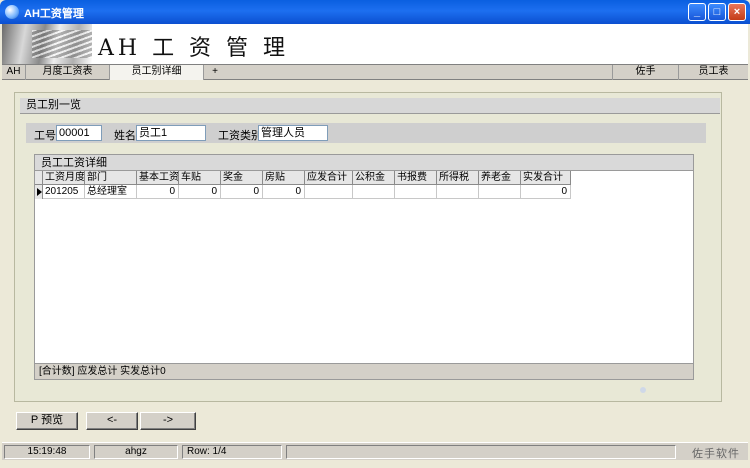 The width and height of the screenshot is (750, 468). I want to click on filter-row: 工号 00001 姓名 员工1 工资类别 管理人员, so click(366, 133).